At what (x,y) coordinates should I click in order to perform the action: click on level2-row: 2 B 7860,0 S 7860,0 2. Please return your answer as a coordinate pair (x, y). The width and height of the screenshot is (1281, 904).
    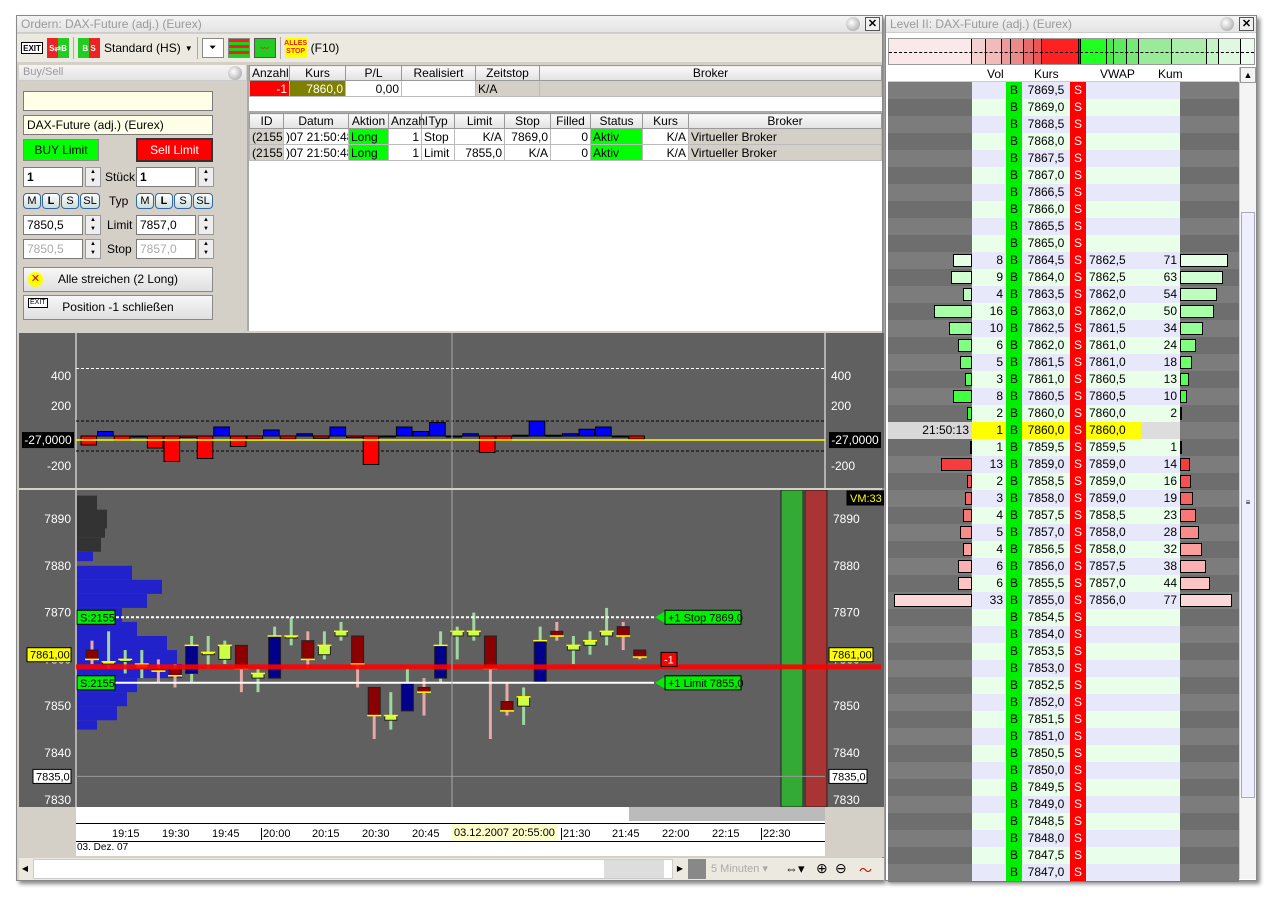
    Looking at the image, I should click on (1063, 413).